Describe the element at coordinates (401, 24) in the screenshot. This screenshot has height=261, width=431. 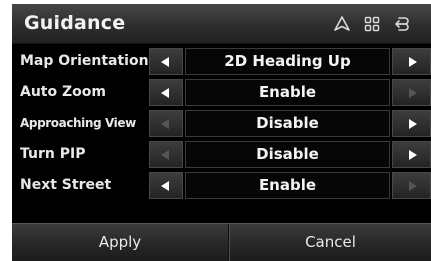
I see `back-icon` at that location.